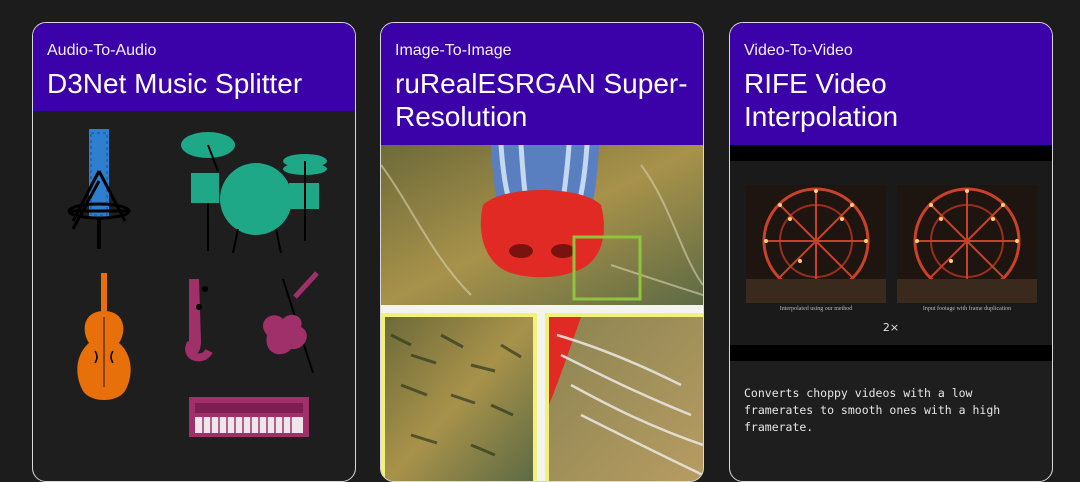 The height and width of the screenshot is (482, 1080). Describe the element at coordinates (821, 100) in the screenshot. I see `card-title: RIFE Video Interpolation` at that location.